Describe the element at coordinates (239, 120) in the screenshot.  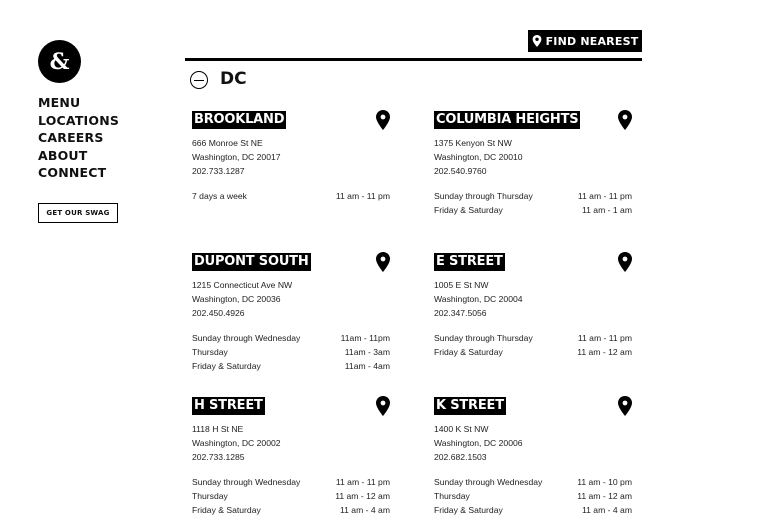
I see `location-name: BROOKLAND` at that location.